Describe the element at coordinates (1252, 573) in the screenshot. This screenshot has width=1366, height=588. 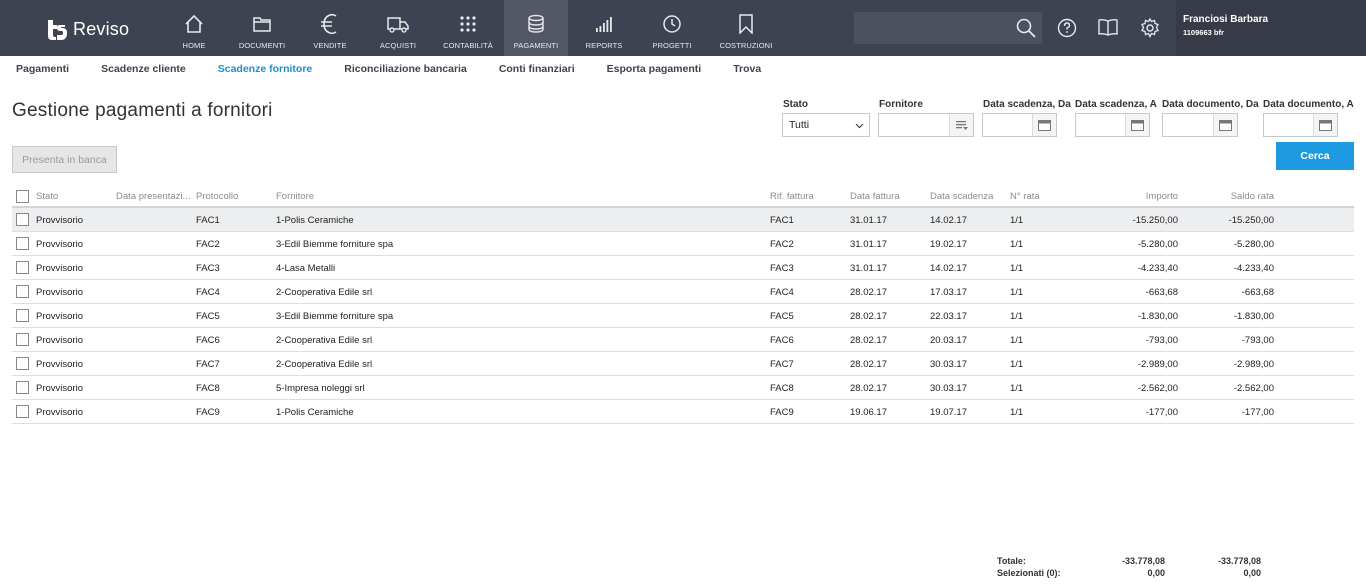
I see `selezionati-saldo: 0,00` at that location.